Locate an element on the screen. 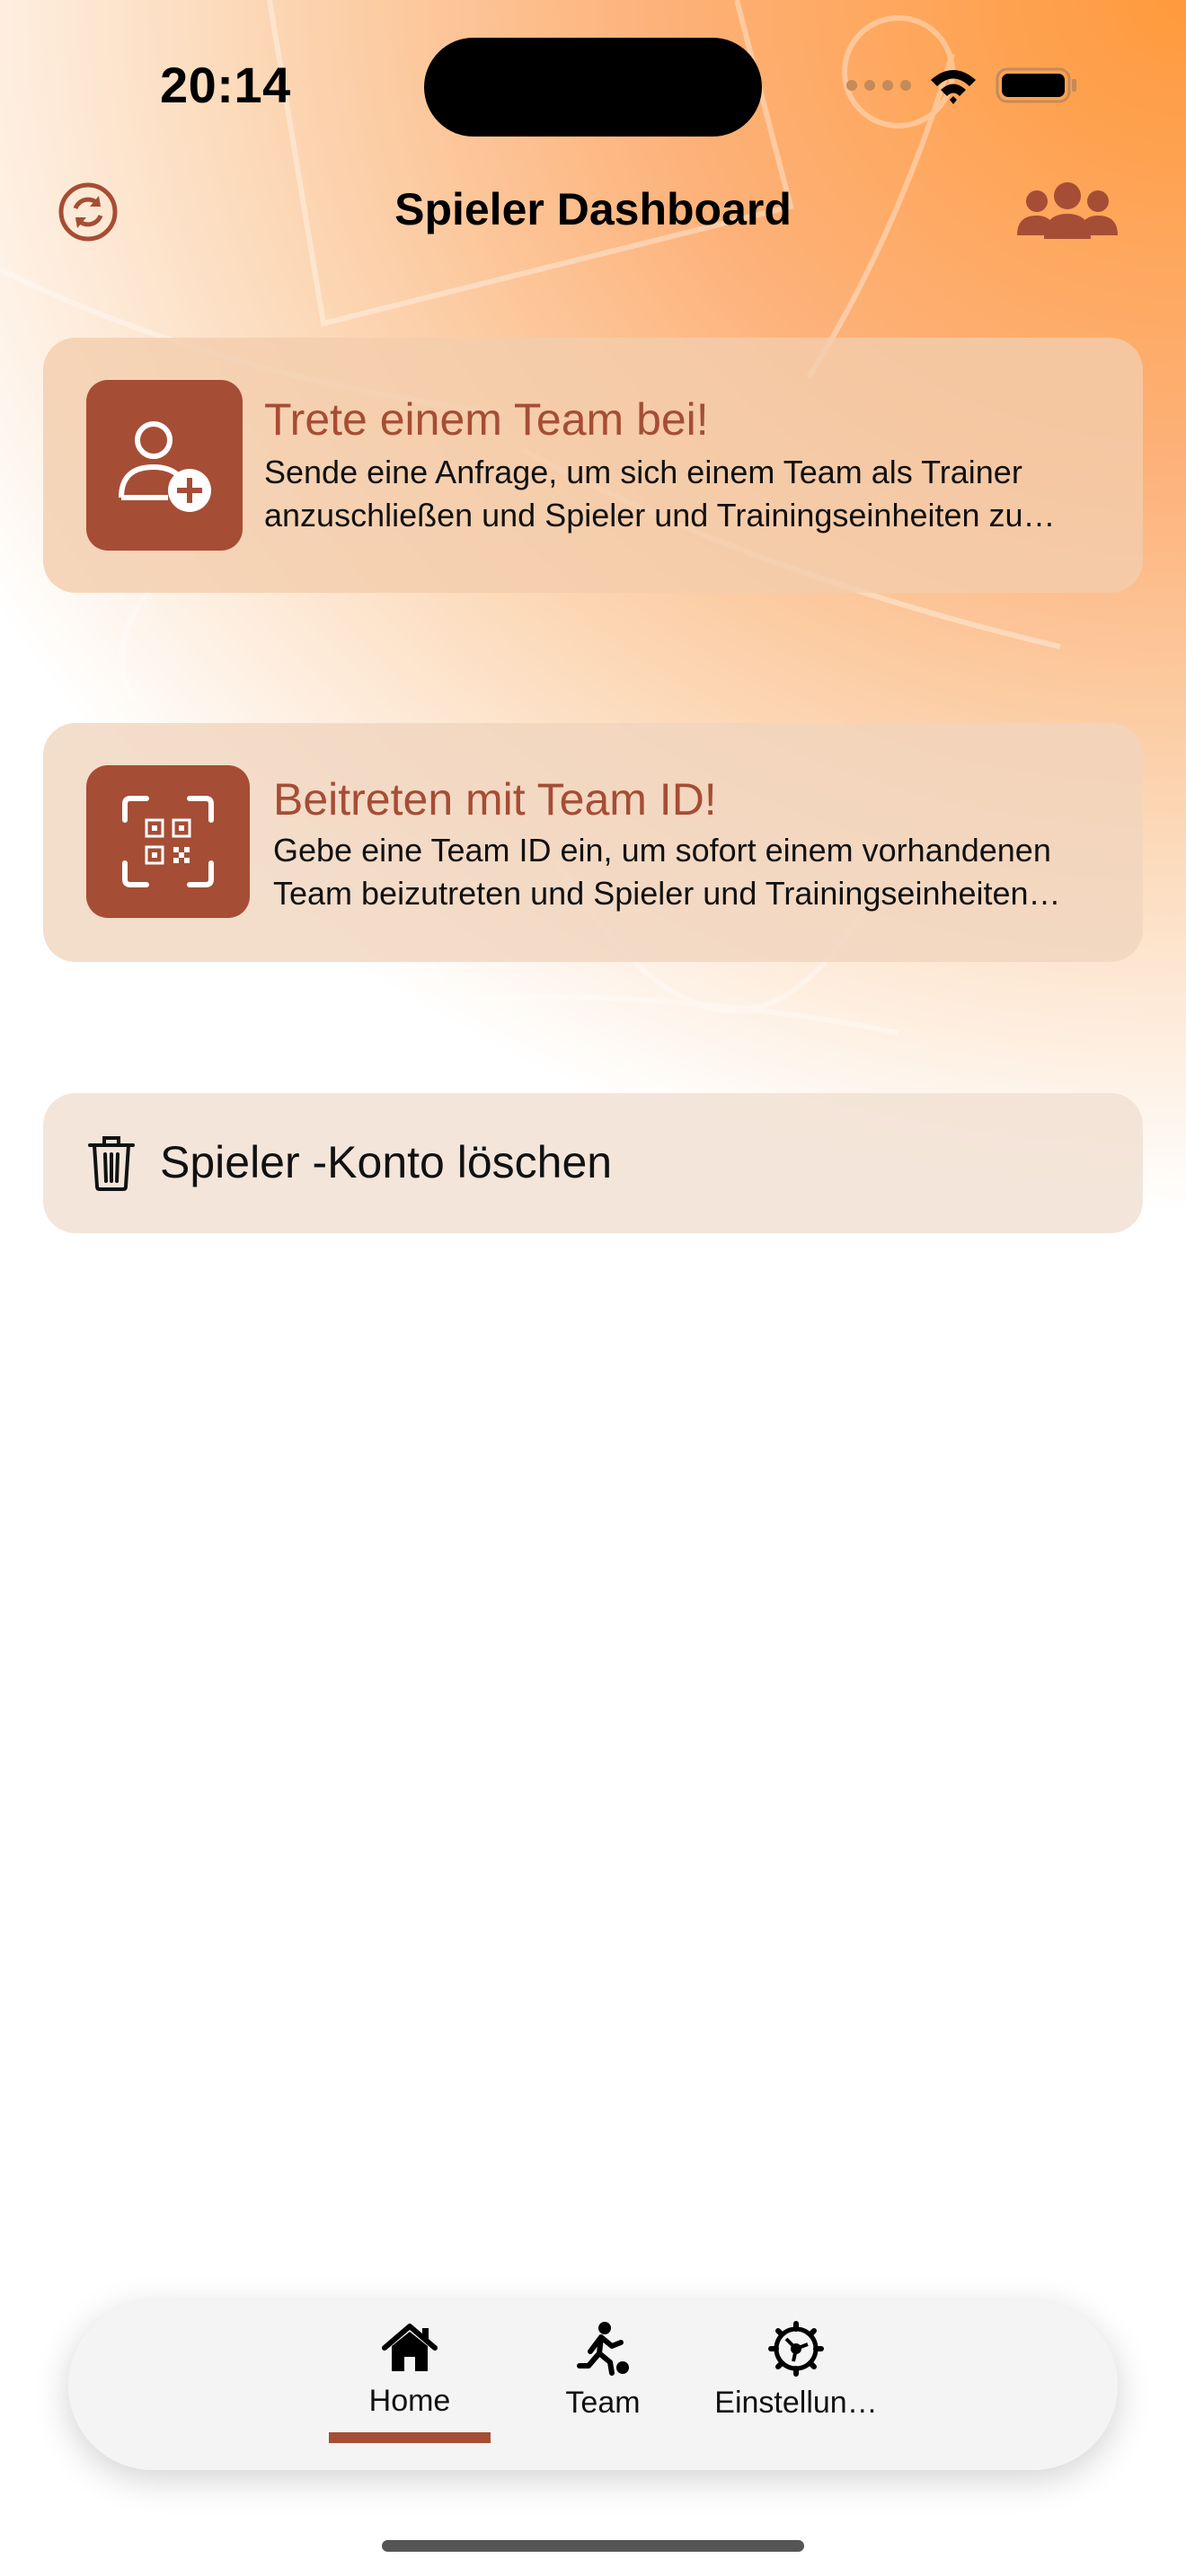 This screenshot has width=1186, height=2576. team-members-button is located at coordinates (1067, 211).